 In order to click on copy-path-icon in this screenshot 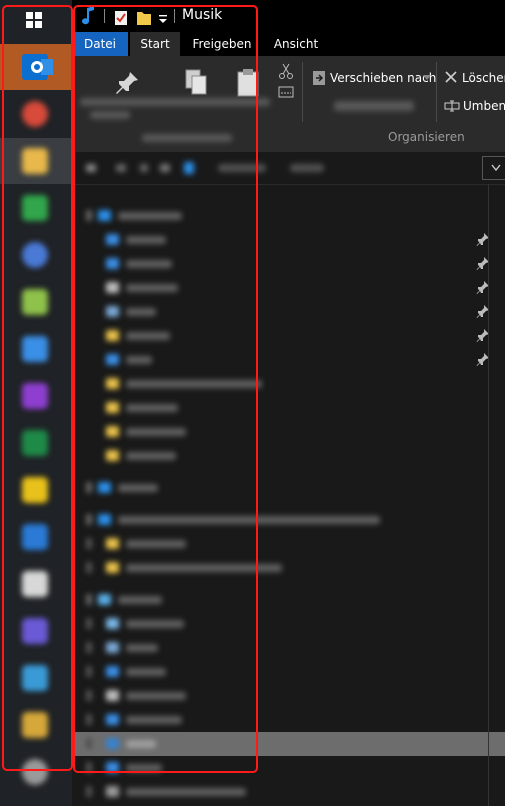, I will do `click(286, 92)`.